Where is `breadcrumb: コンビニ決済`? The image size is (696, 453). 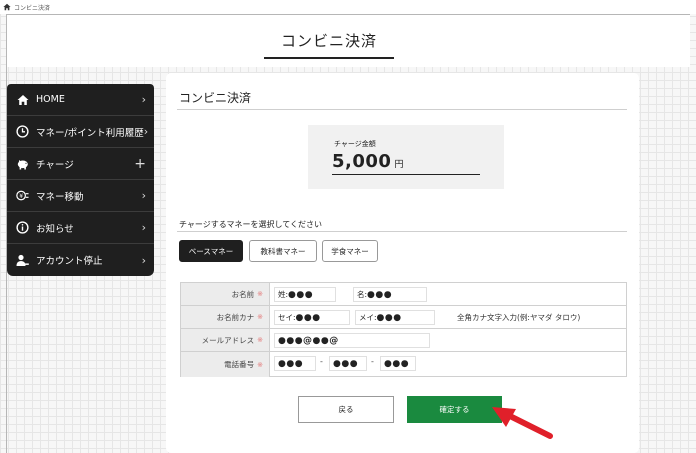 breadcrumb: コンビニ決済 is located at coordinates (348, 7).